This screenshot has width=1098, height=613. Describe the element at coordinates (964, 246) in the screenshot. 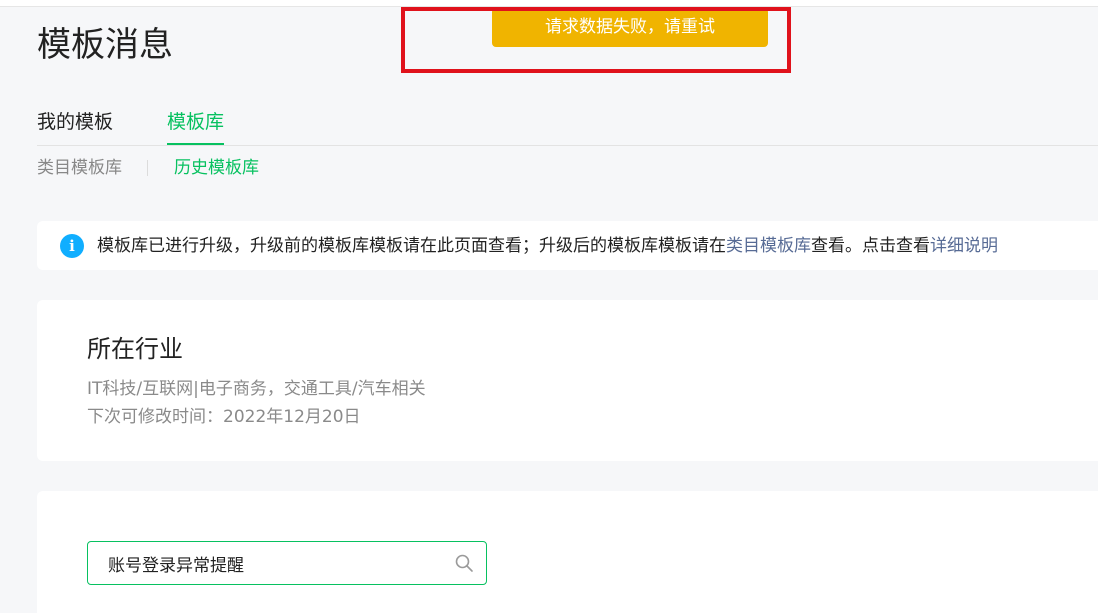

I see `details-link: 详细说明` at that location.